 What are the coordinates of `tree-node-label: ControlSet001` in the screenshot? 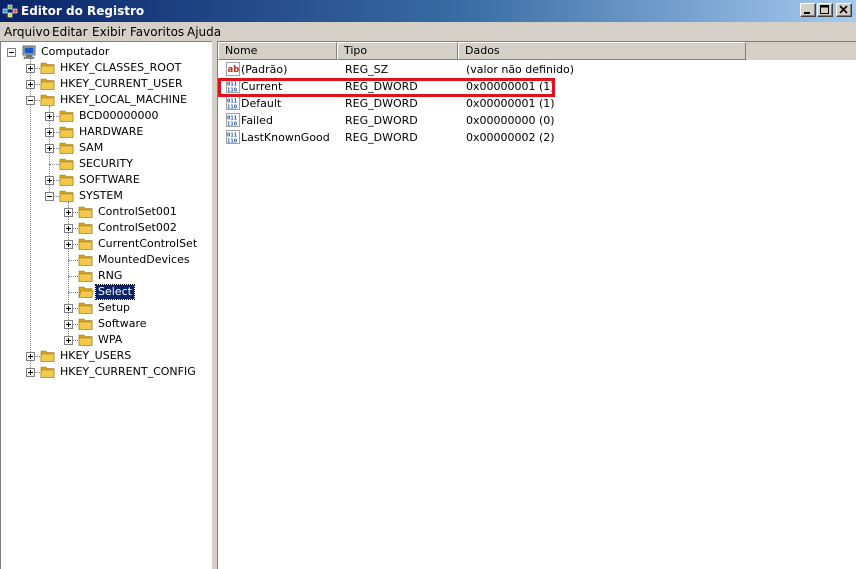 It's located at (137, 211).